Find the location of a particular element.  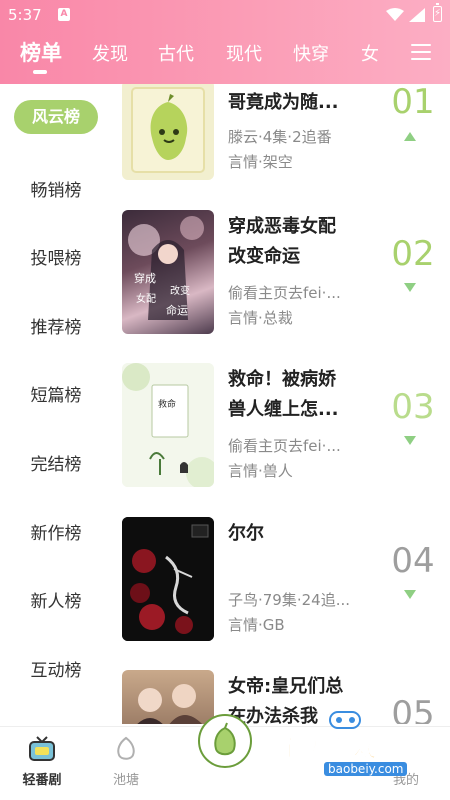

book-title: 女帝:皇兄们总 is located at coordinates (286, 686).